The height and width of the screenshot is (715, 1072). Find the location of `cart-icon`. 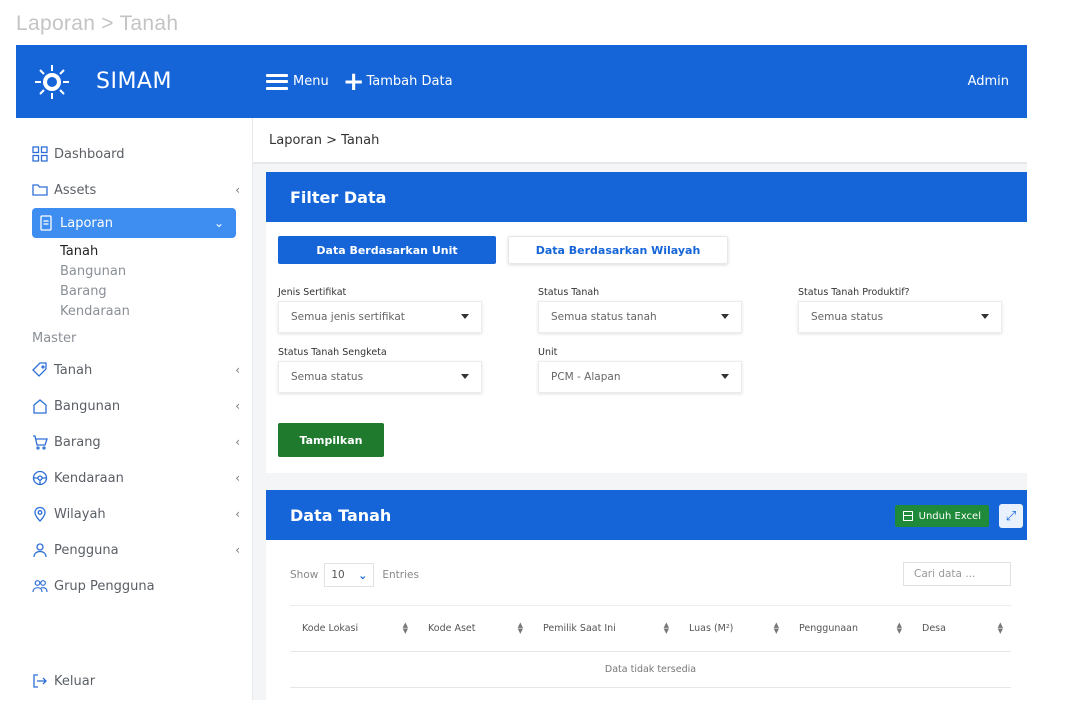

cart-icon is located at coordinates (40, 442).